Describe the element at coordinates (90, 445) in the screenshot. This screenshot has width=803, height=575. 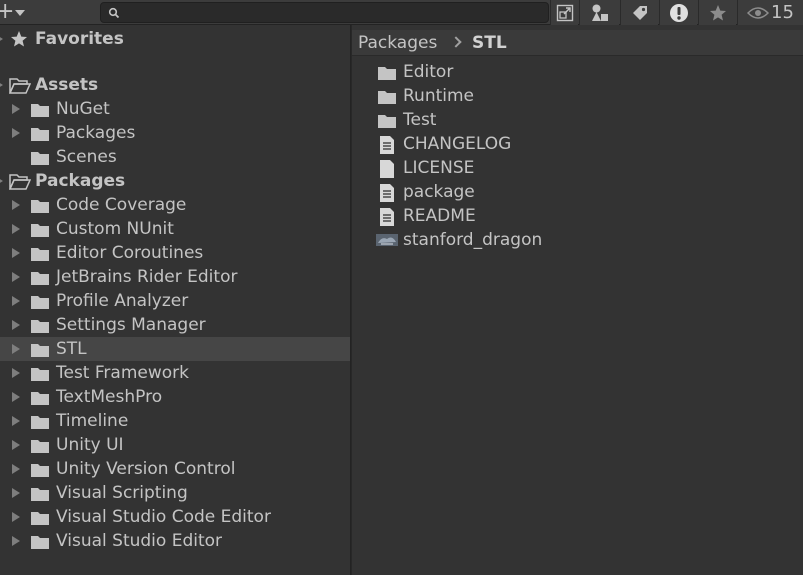
I see `tree-item-label: Unity UI` at that location.